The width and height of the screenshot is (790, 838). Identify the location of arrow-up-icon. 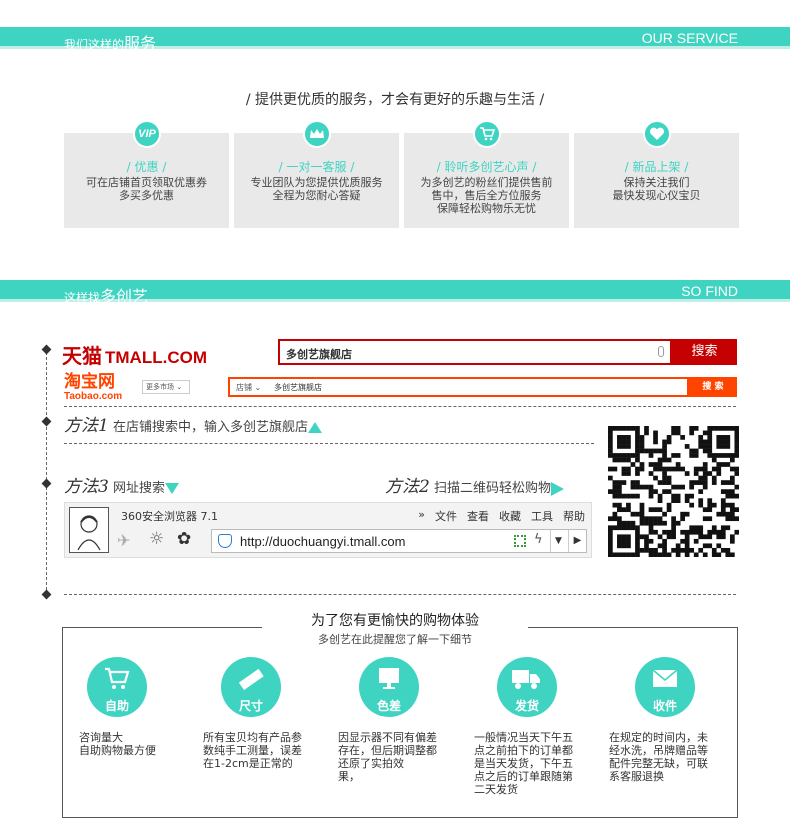
(314, 427).